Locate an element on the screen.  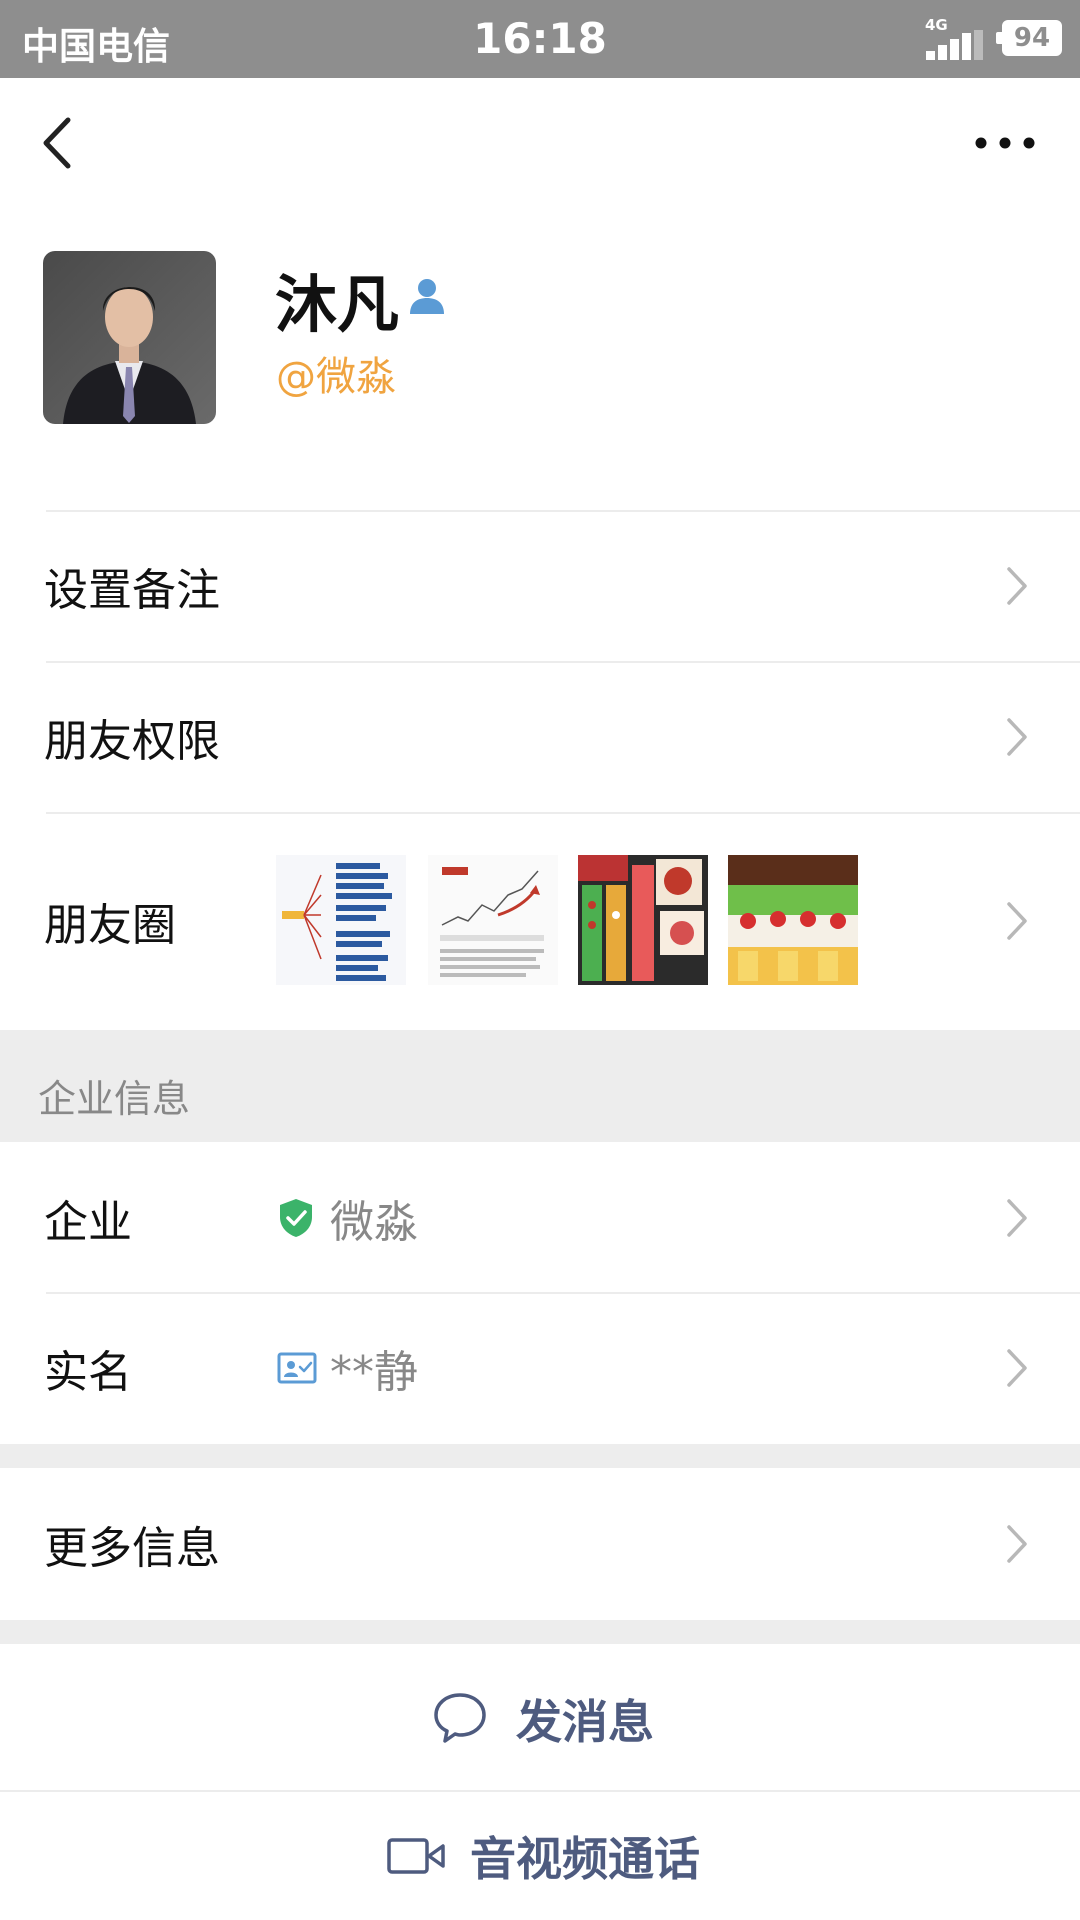
send-message-button: 发消息 is located at coordinates (540, 1719).